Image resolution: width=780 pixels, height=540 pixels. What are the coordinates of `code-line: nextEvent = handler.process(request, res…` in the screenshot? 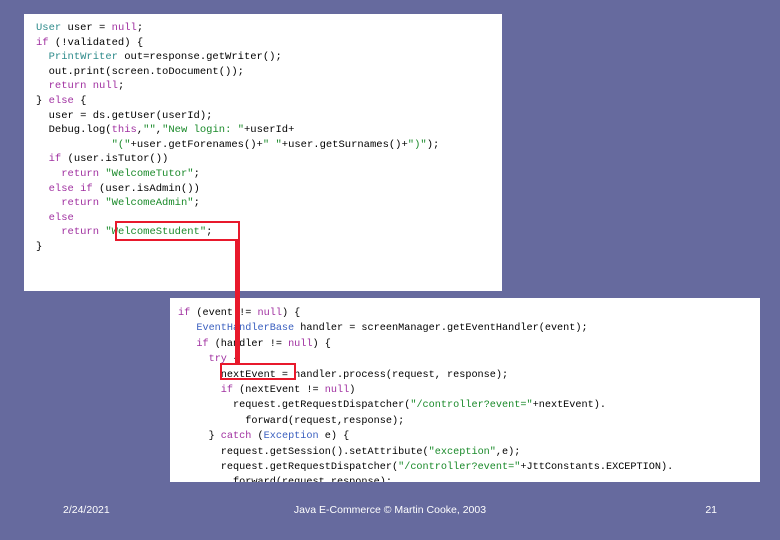 It's located at (466, 375).